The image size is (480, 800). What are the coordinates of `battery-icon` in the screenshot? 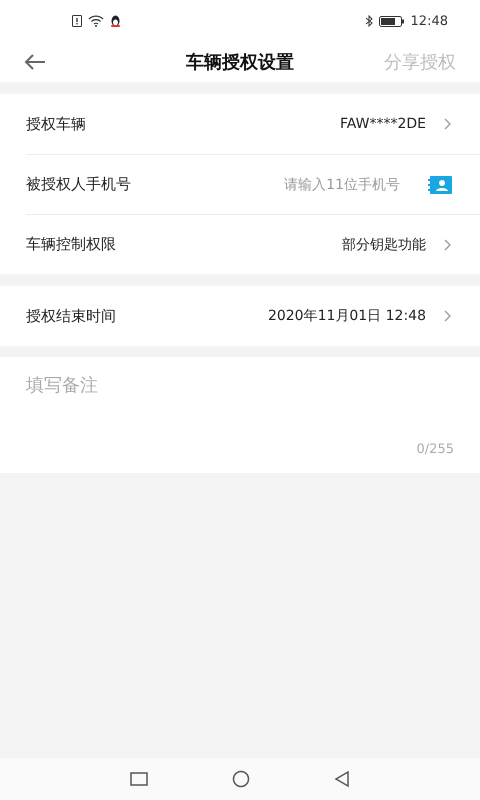 It's located at (391, 21).